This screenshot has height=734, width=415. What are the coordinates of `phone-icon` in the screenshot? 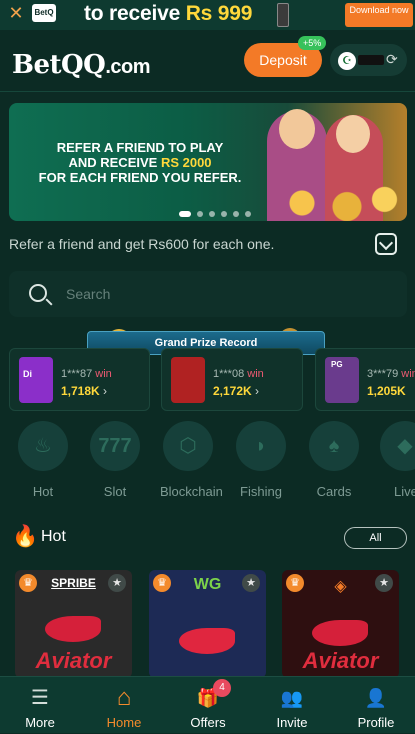 It's located at (283, 15).